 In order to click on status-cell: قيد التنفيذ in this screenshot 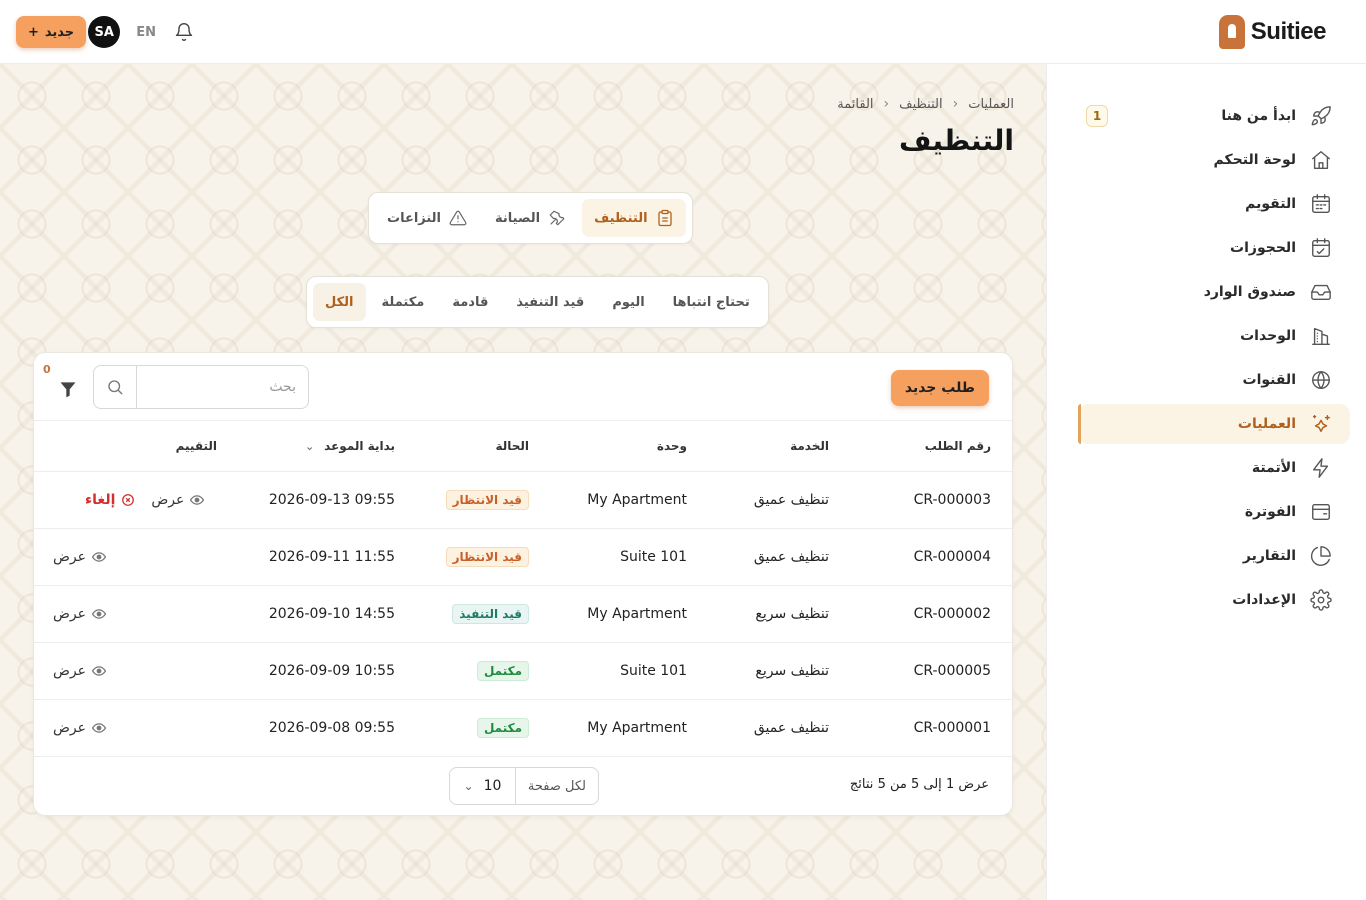, I will do `click(485, 614)`.